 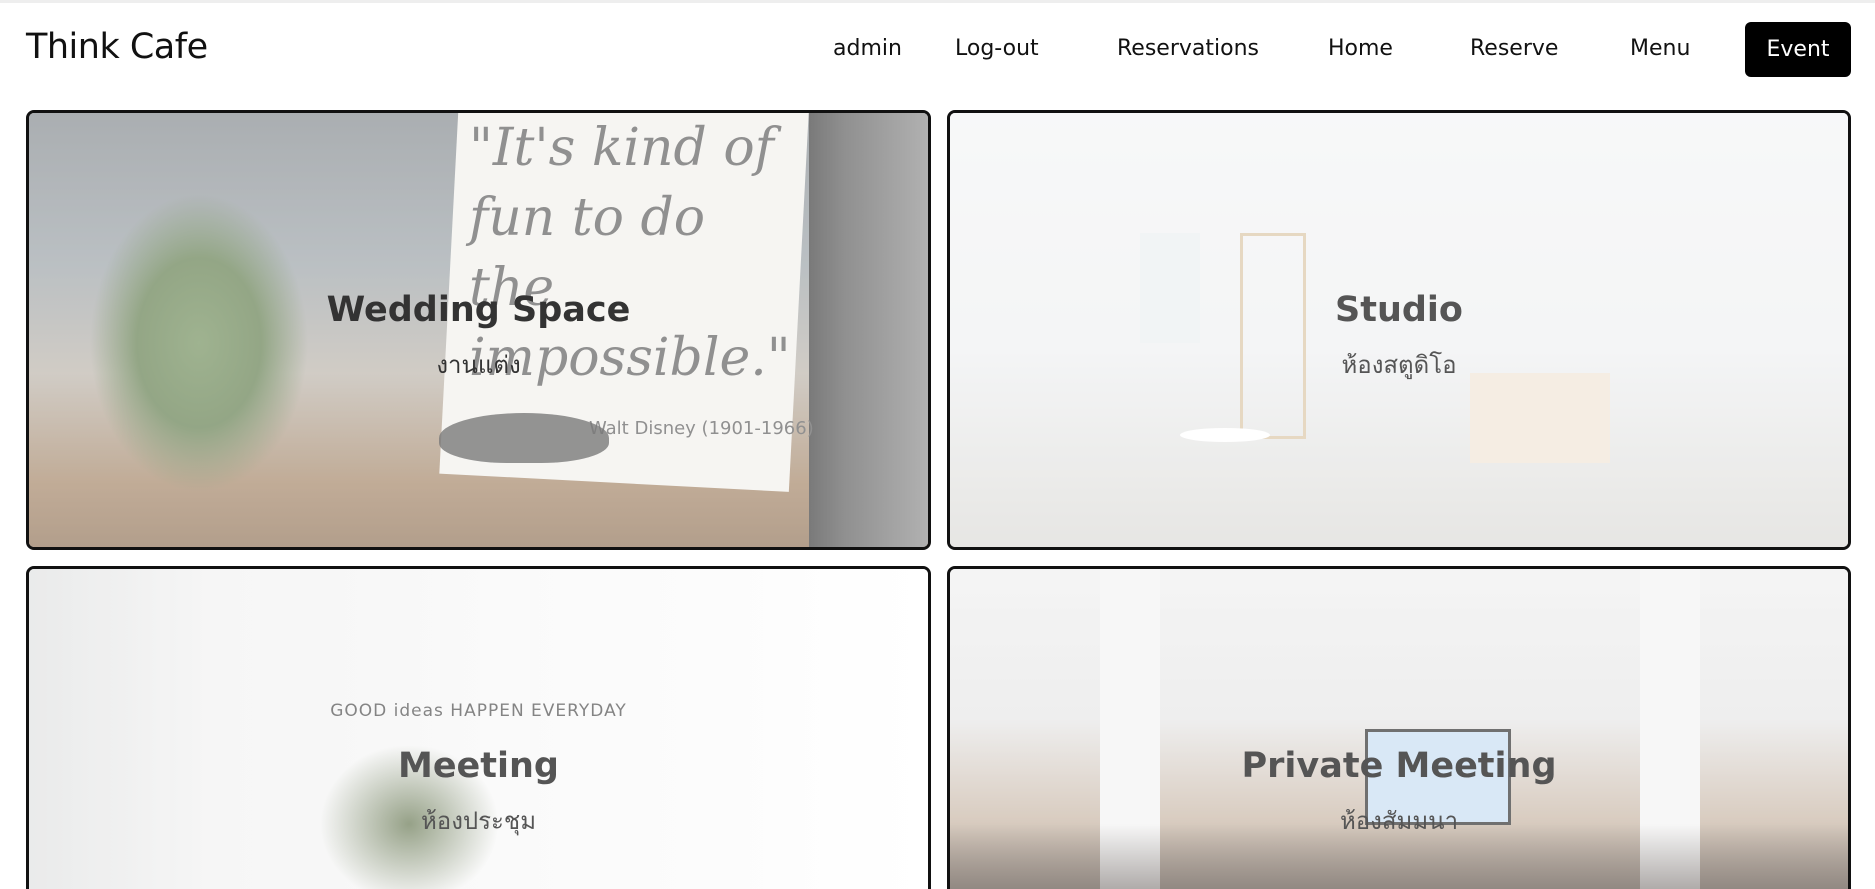 I want to click on nav-item-event: Event, so click(x=1798, y=49).